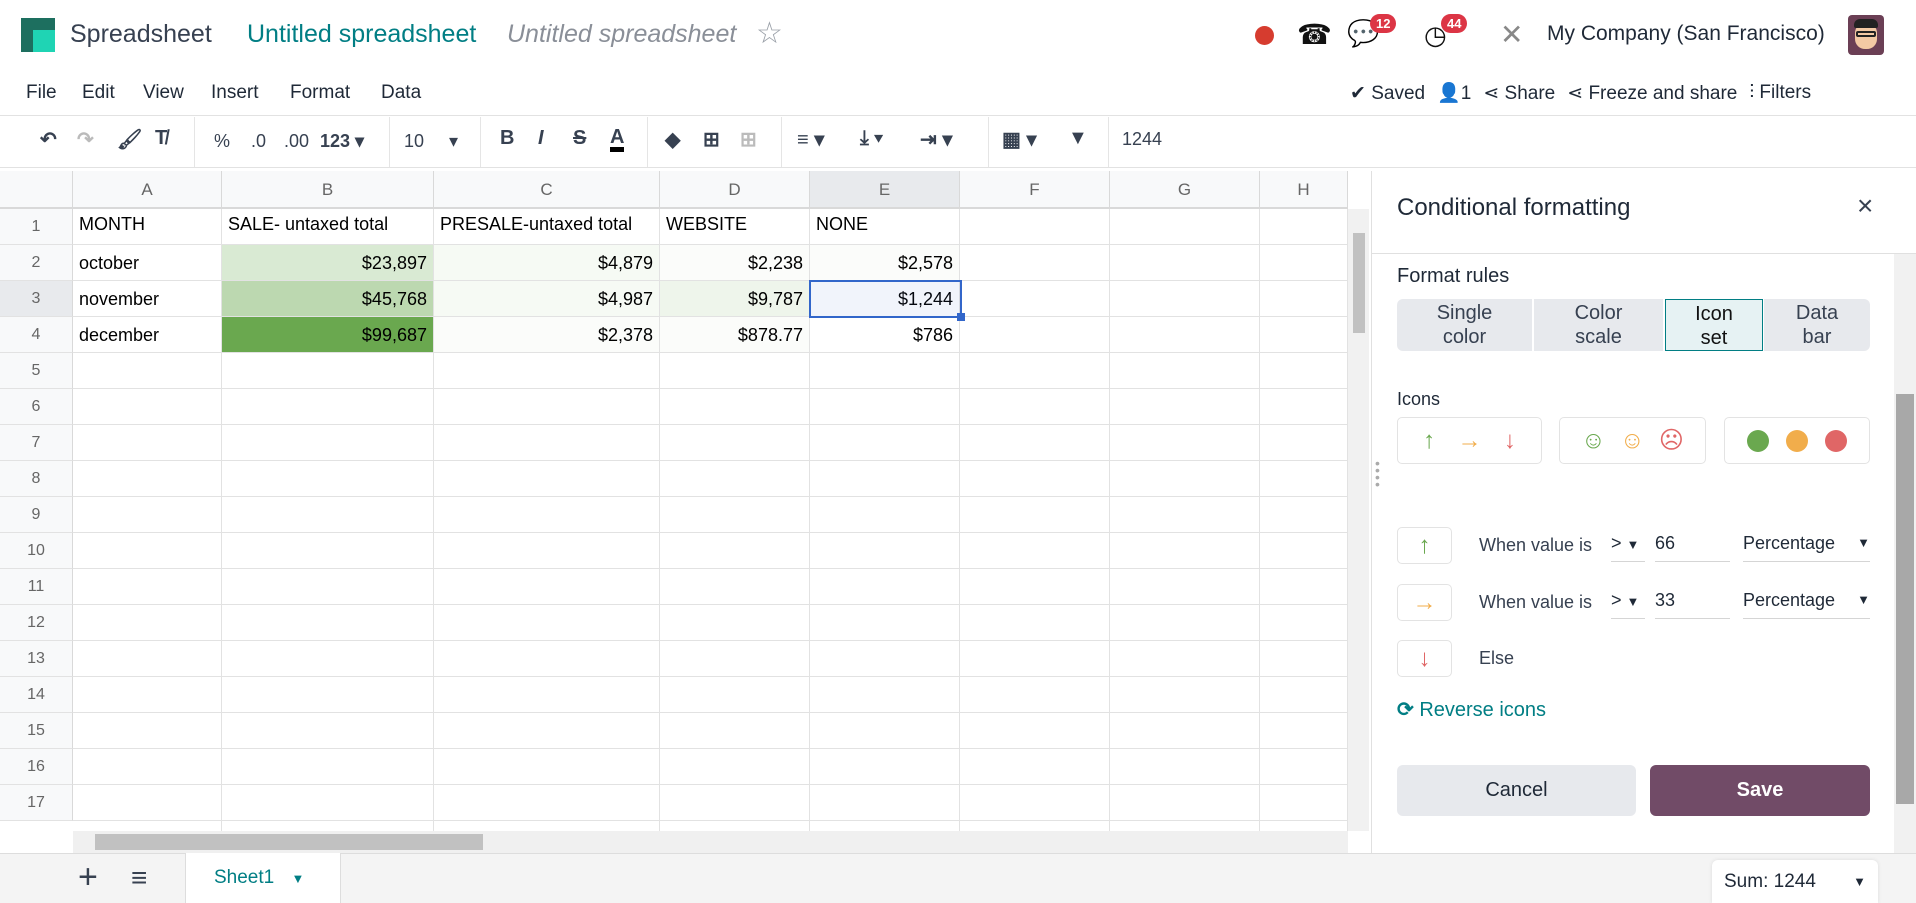 The height and width of the screenshot is (903, 1916). I want to click on cell-A9, so click(147, 515).